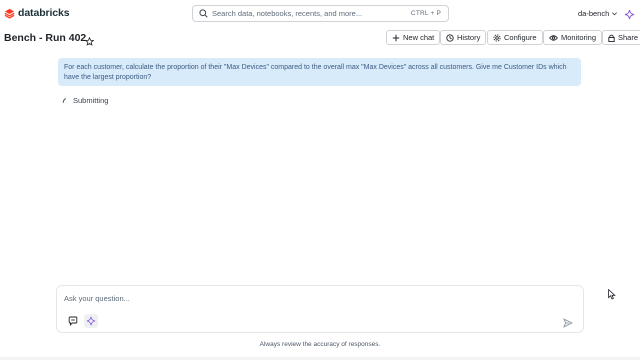  What do you see at coordinates (594, 13) in the screenshot?
I see `workspace-name: da-bench` at bounding box center [594, 13].